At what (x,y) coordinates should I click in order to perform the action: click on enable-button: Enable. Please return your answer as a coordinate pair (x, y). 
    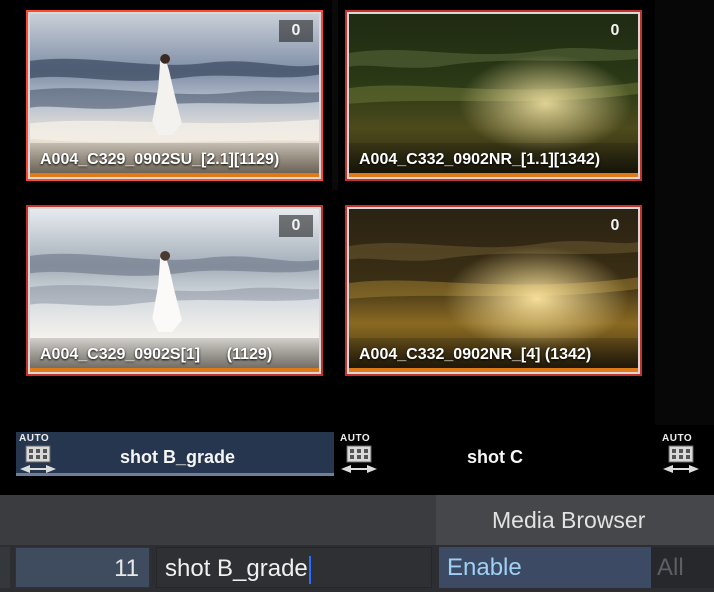
    Looking at the image, I should click on (545, 567).